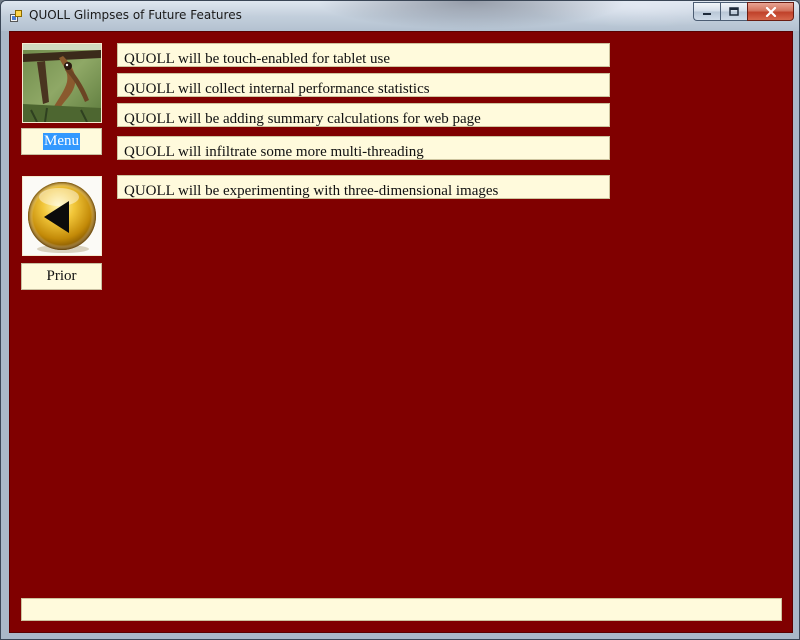 This screenshot has width=800, height=640. I want to click on minimize-icon, so click(707, 13).